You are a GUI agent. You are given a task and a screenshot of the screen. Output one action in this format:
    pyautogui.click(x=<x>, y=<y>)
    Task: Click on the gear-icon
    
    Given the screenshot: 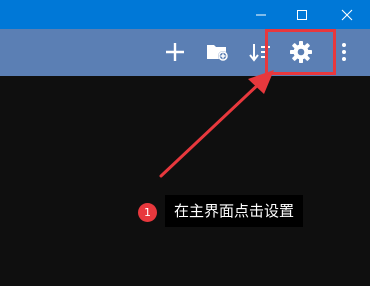 What is the action you would take?
    pyautogui.click(x=301, y=52)
    